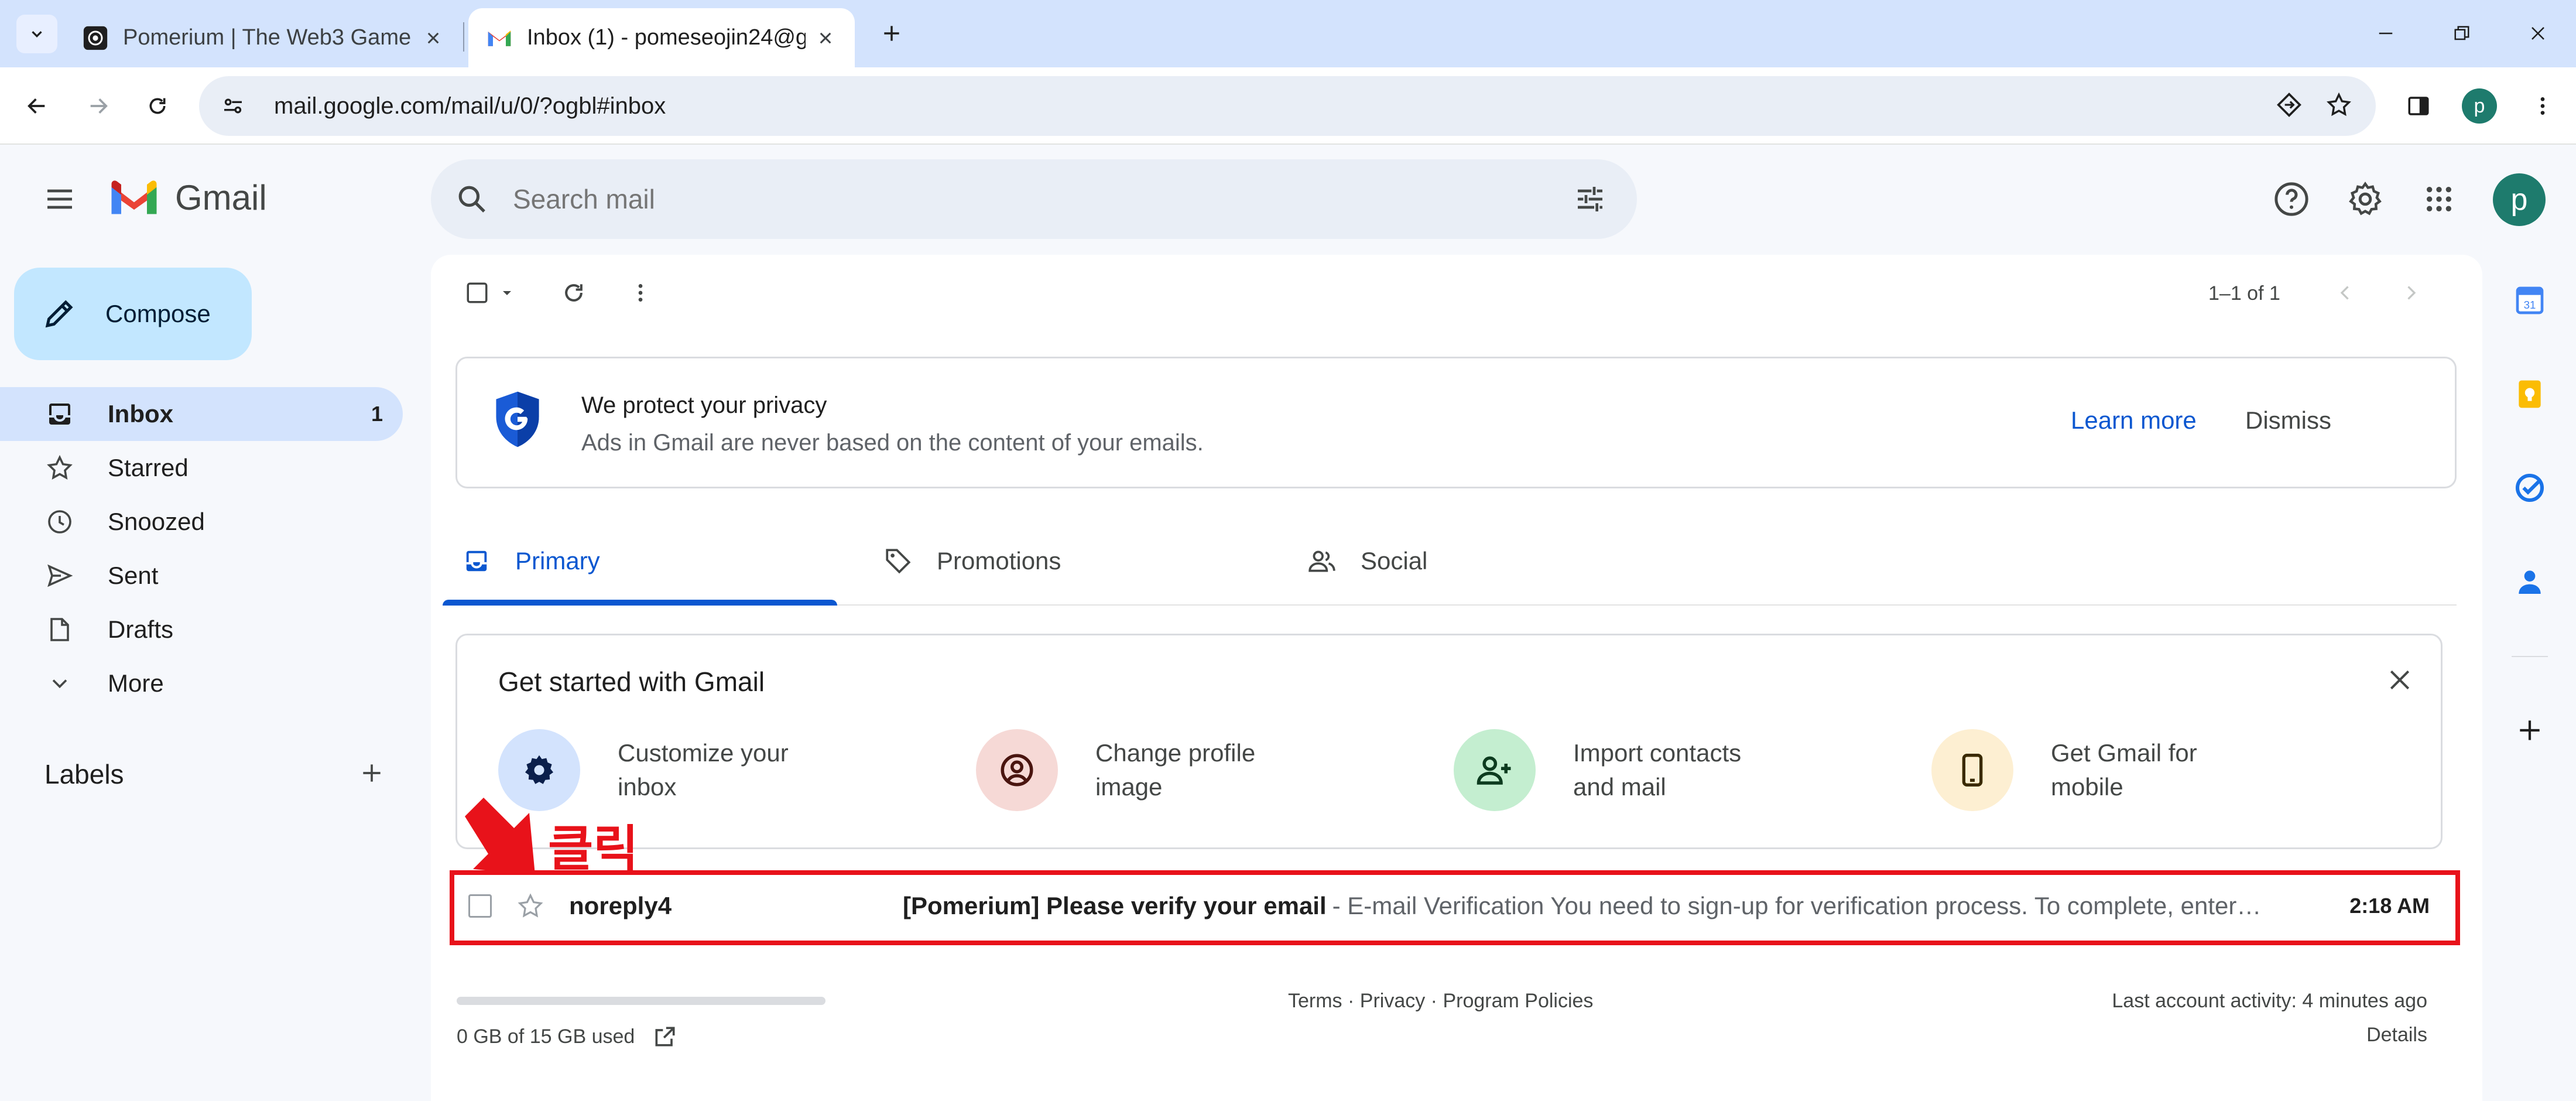 Image resolution: width=2576 pixels, height=1101 pixels. I want to click on plus-icon, so click(372, 773).